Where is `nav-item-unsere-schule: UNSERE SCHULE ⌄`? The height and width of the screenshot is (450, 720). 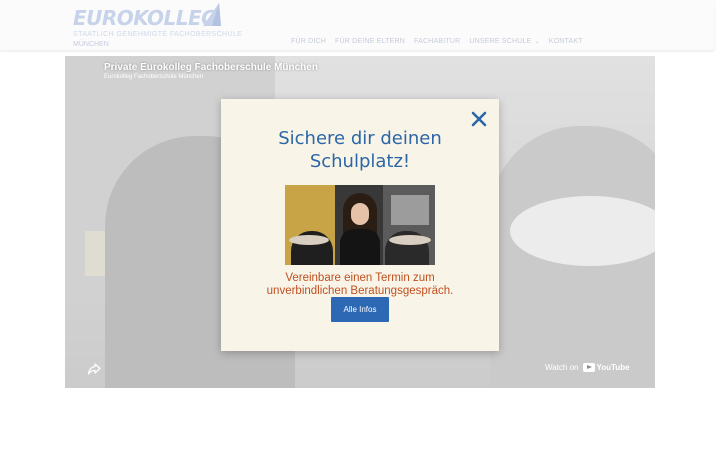 nav-item-unsere-schule: UNSERE SCHULE ⌄ is located at coordinates (504, 41).